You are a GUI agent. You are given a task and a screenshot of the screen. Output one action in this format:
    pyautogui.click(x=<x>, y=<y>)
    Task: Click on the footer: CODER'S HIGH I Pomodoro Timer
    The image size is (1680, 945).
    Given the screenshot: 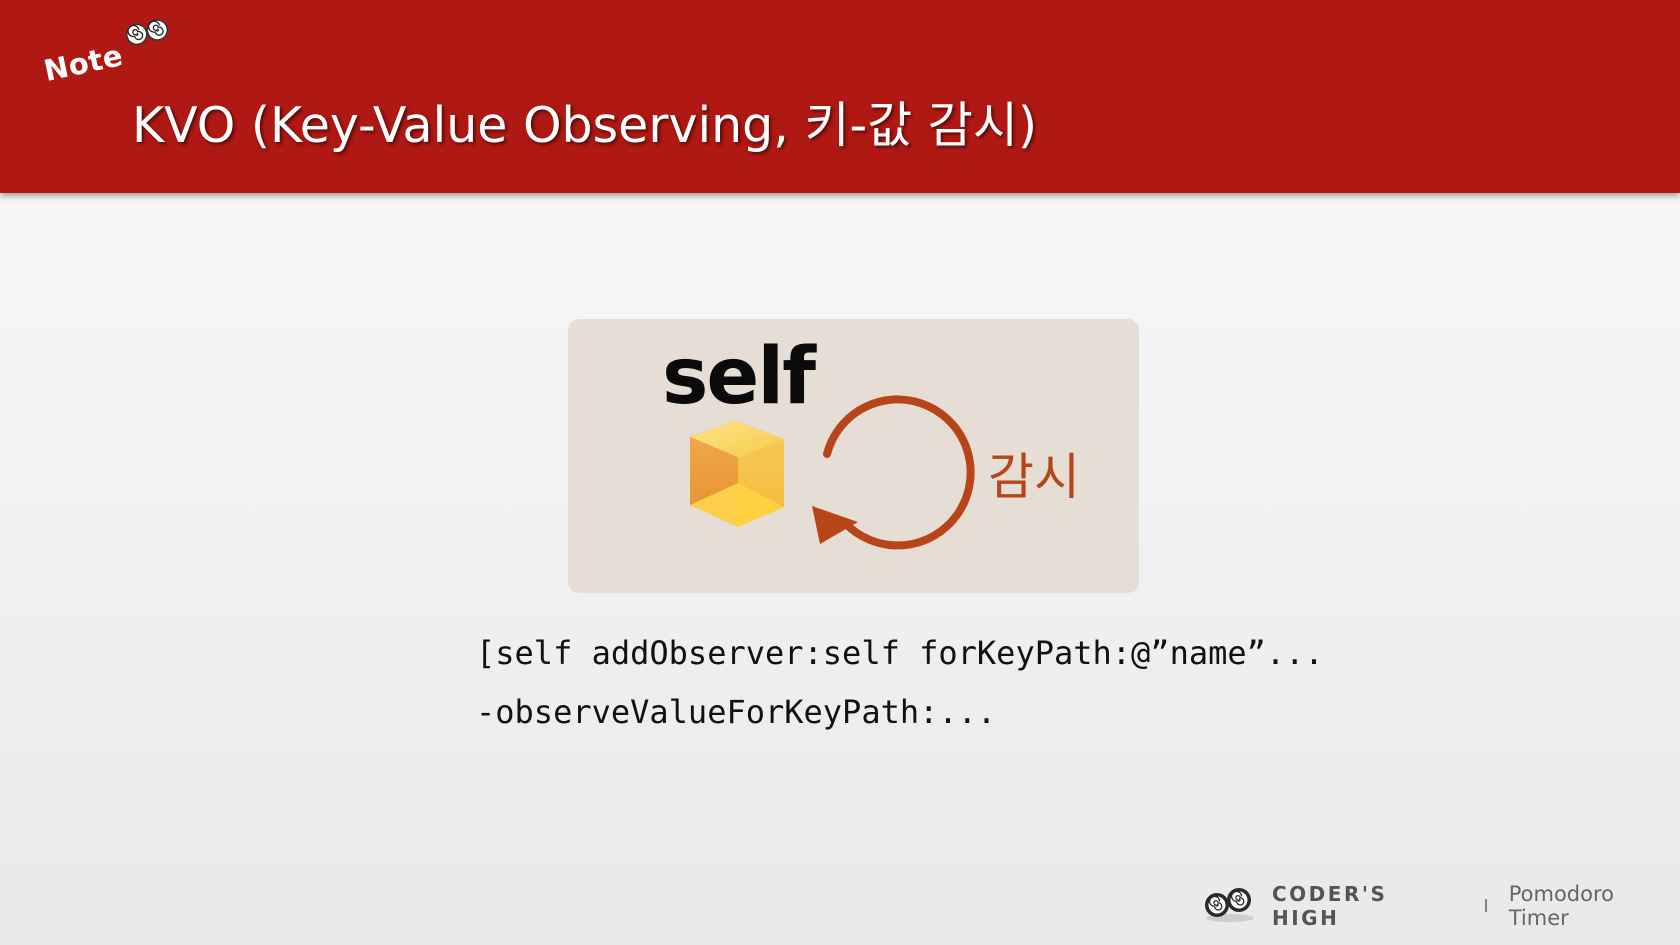 What is the action you would take?
    pyautogui.click(x=1440, y=906)
    